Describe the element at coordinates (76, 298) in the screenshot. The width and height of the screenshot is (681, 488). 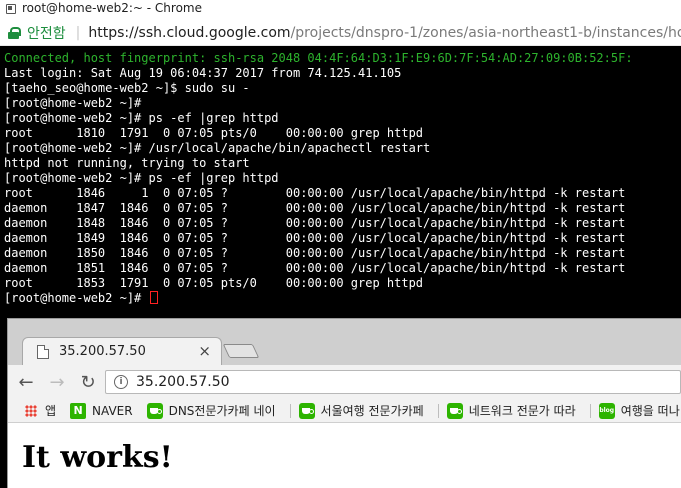
I see `terminal-prompt: [root@home-web2 ~]#` at that location.